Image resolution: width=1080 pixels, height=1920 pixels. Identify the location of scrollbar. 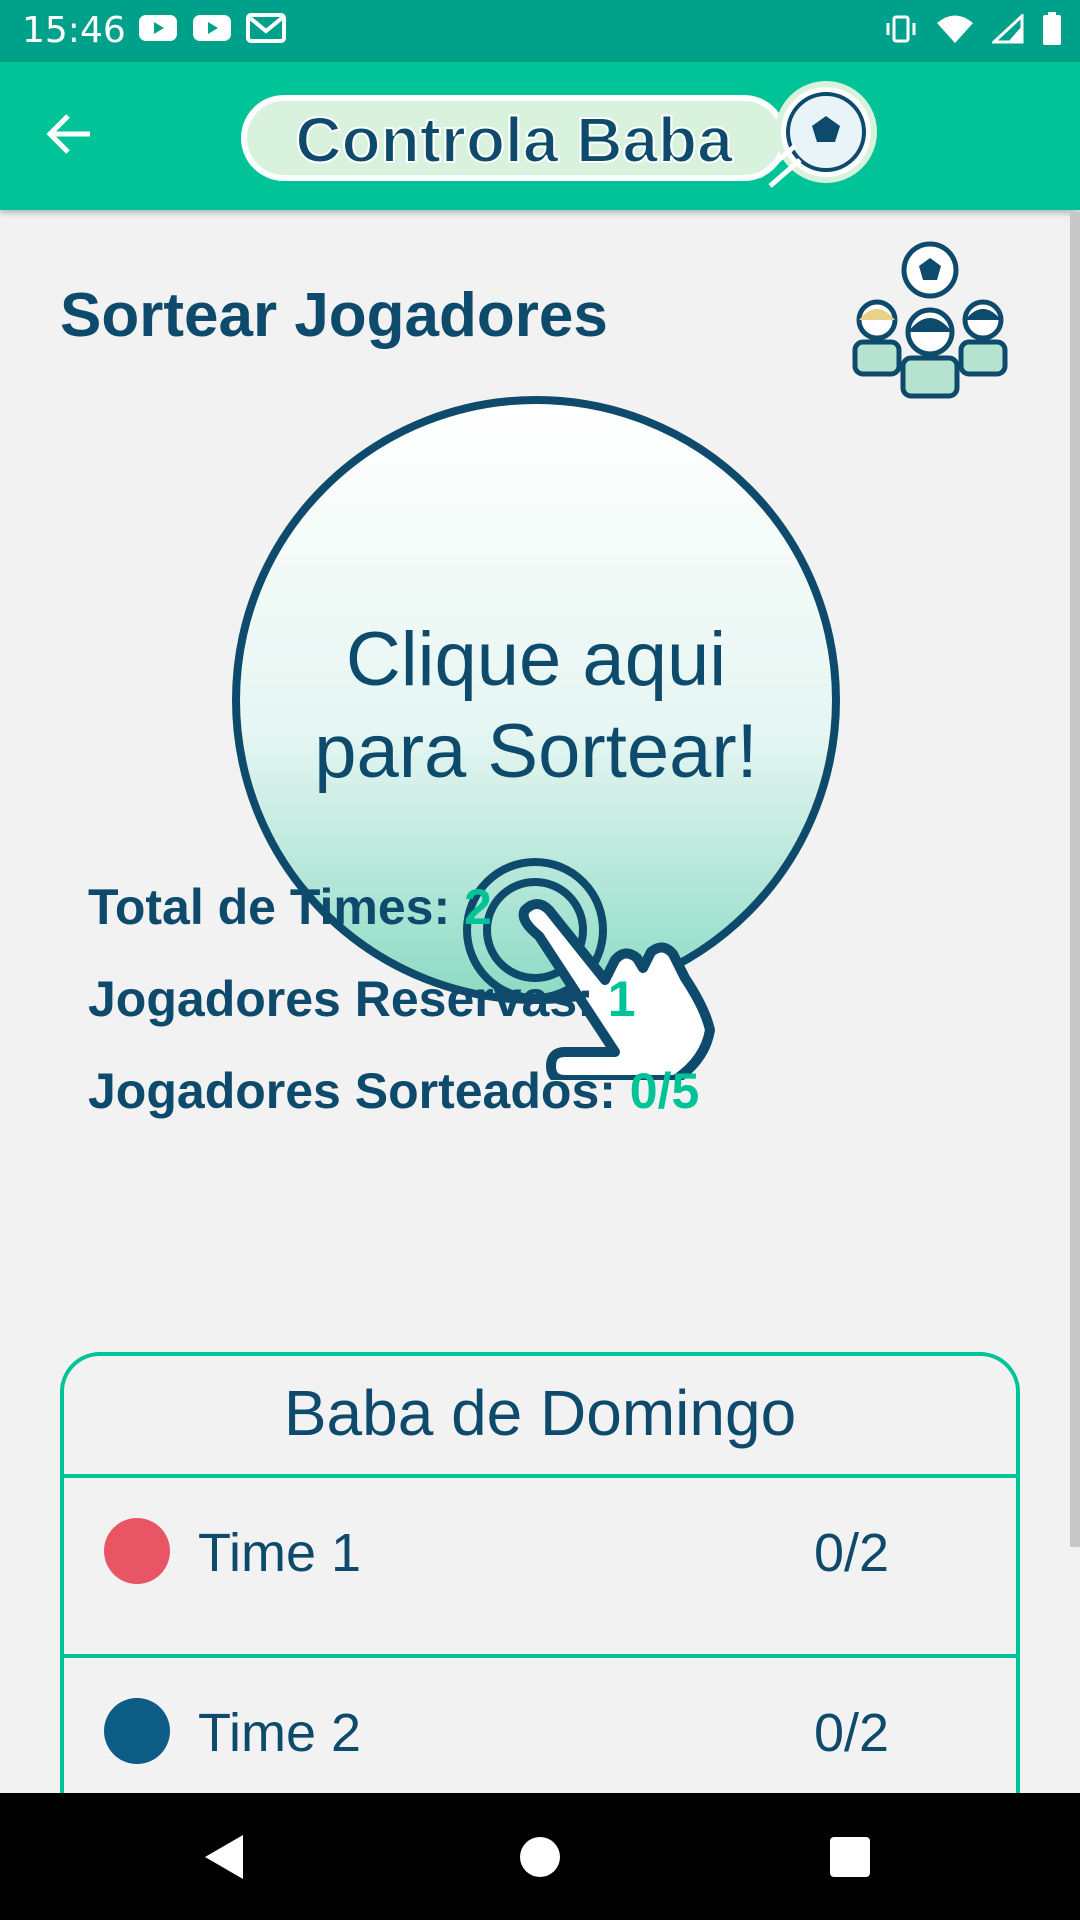
(1075, 879).